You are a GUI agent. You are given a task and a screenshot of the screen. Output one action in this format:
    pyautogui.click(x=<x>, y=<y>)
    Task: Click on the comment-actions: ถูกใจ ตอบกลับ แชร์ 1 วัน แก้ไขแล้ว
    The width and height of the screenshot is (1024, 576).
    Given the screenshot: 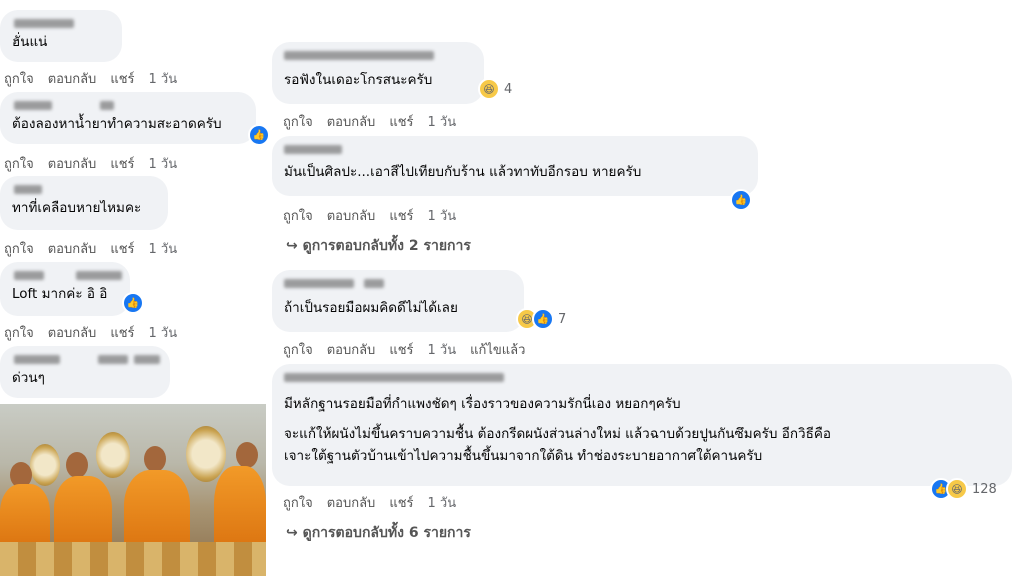 What is the action you would take?
    pyautogui.click(x=411, y=349)
    